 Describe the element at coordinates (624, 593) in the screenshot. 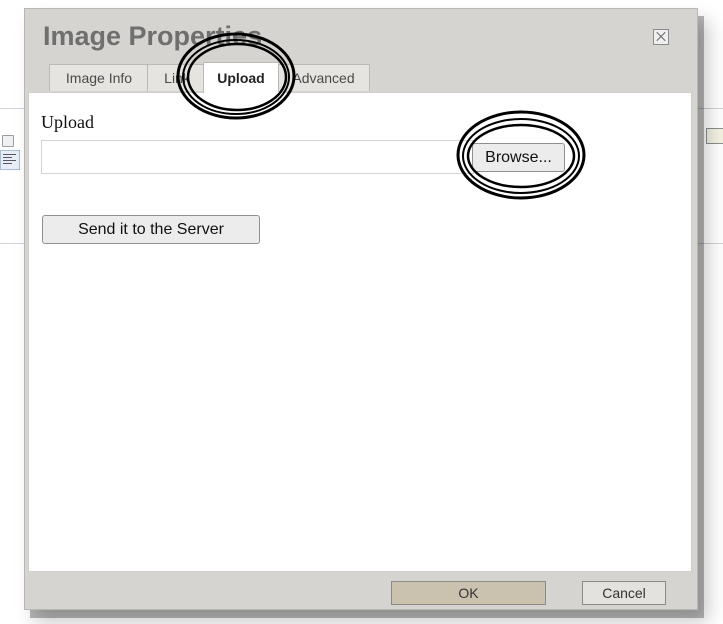

I see `cancel-button: Cancel` at that location.